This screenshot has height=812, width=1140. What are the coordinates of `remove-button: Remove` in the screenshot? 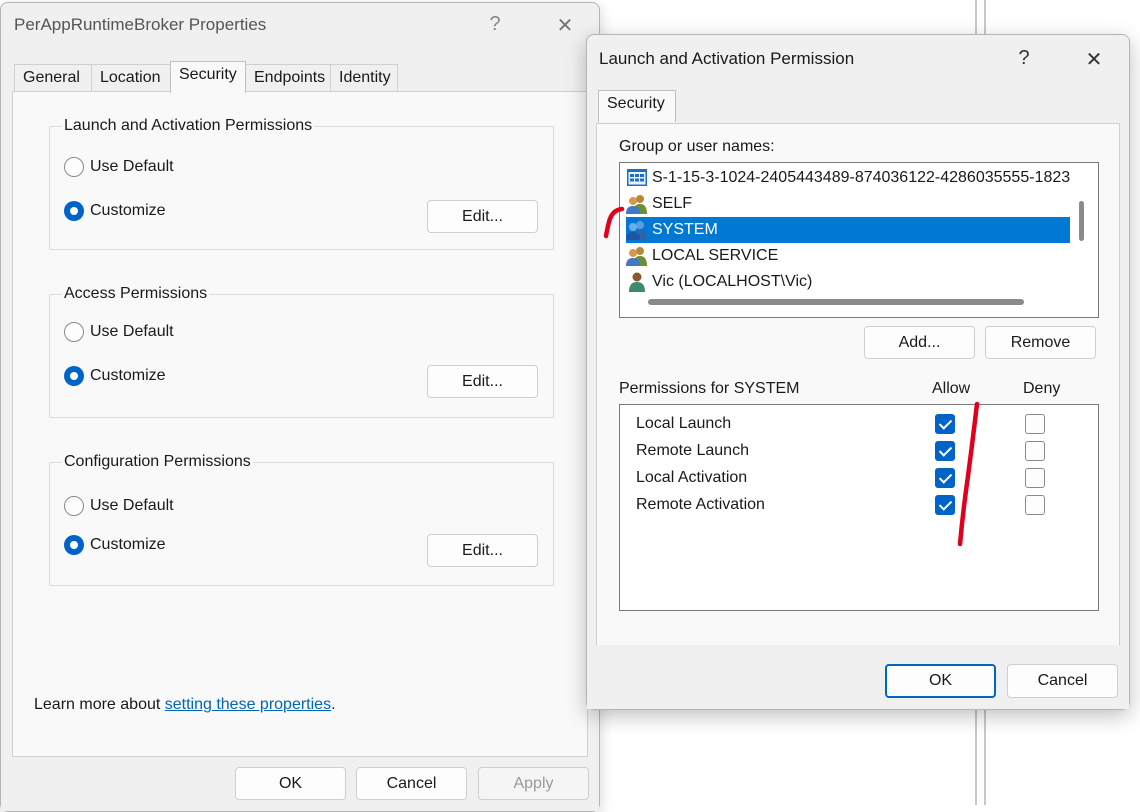 It's located at (1040, 342).